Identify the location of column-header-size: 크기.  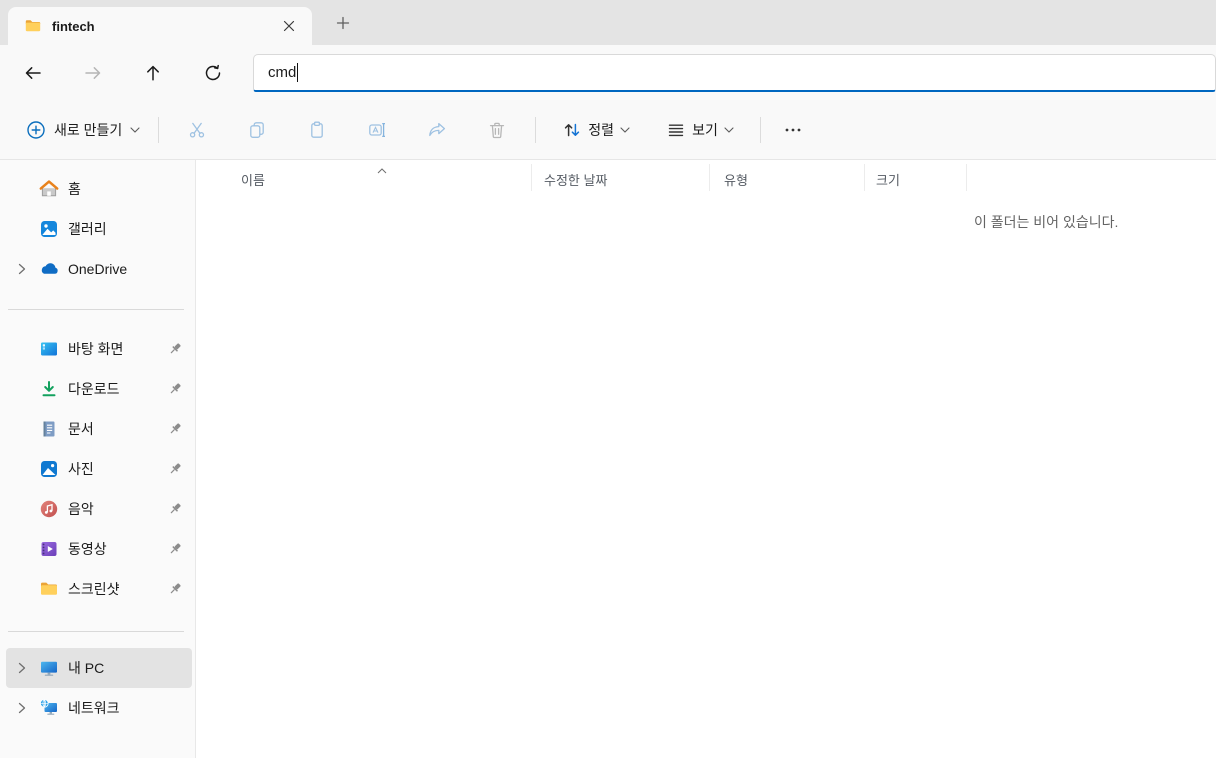
(888, 179).